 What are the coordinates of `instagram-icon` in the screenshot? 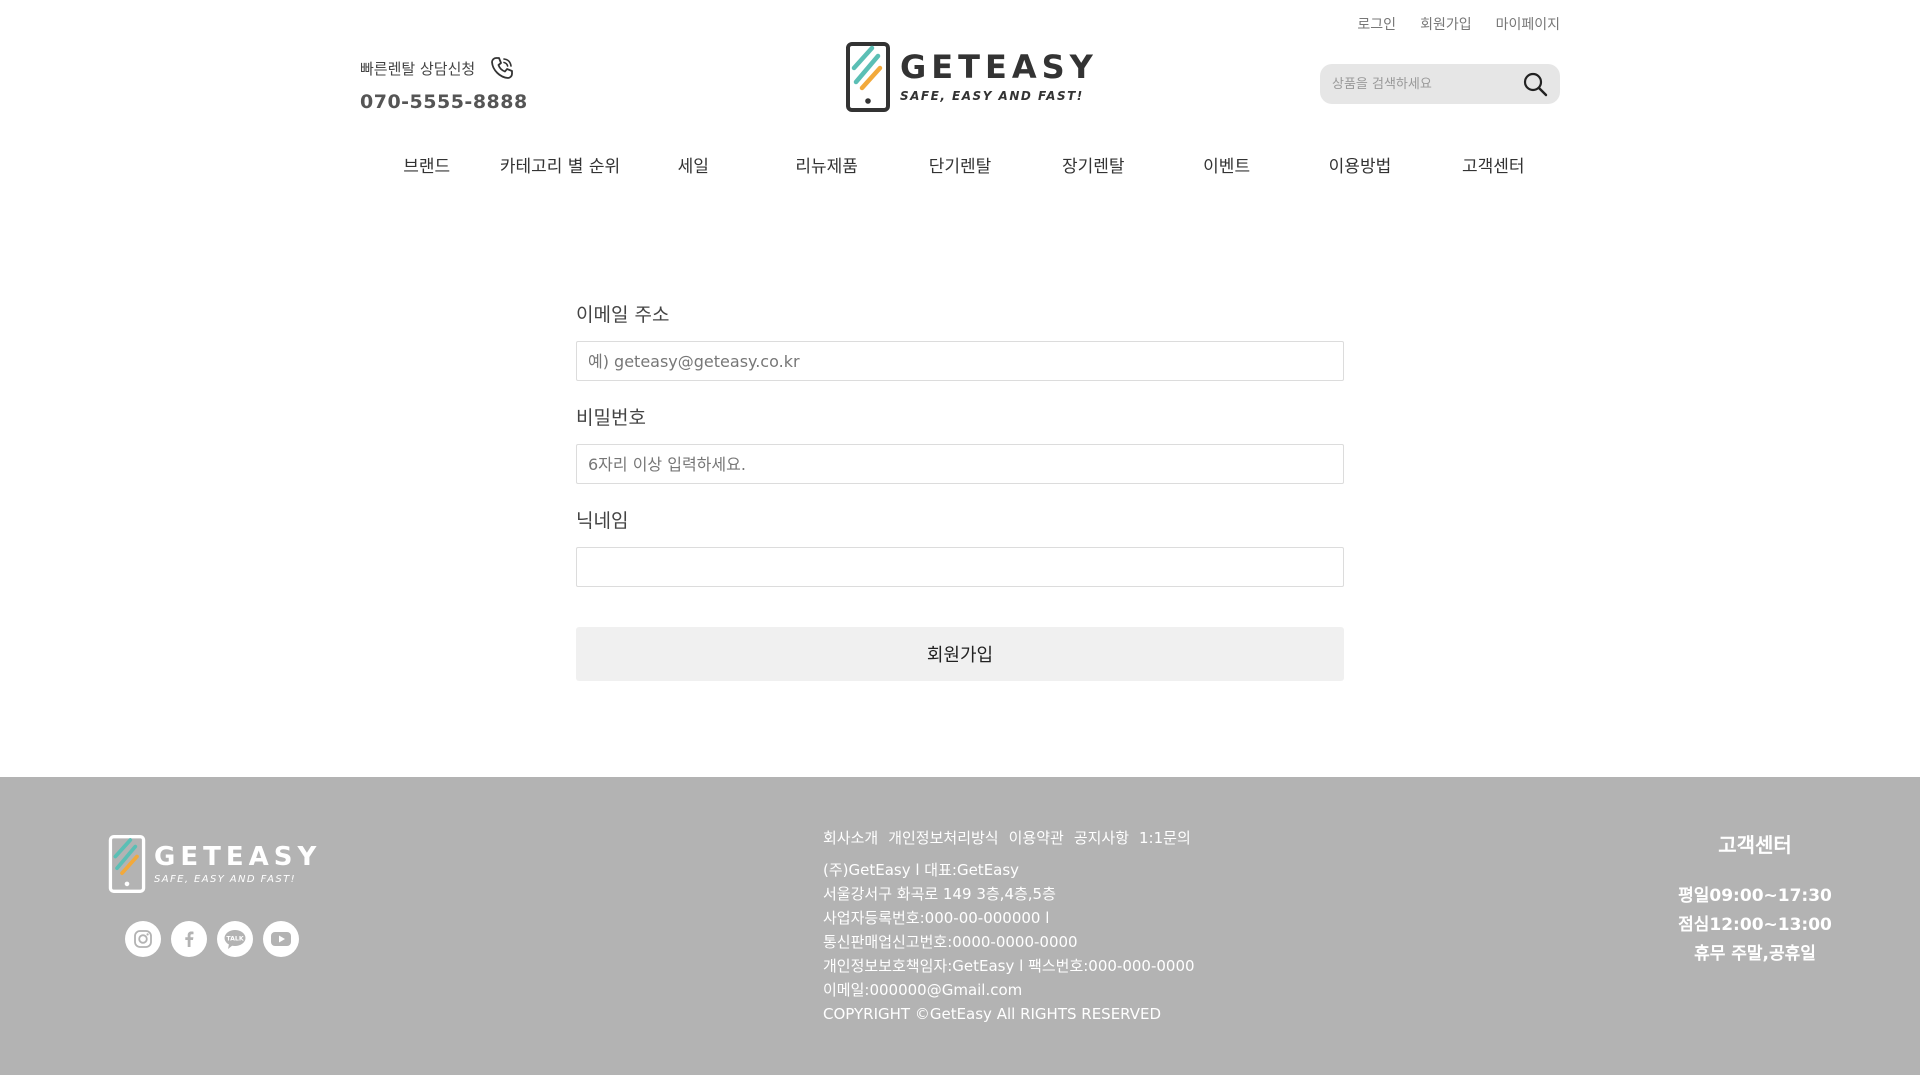 It's located at (143, 939).